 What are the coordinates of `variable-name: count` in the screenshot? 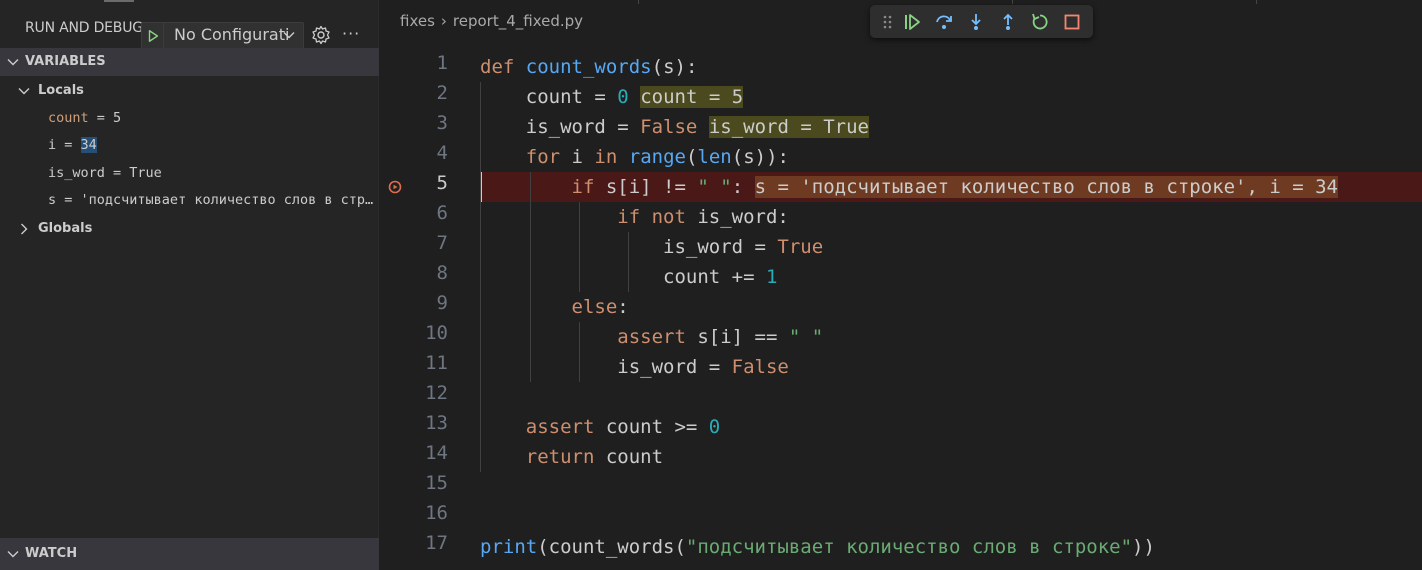 It's located at (68, 118).